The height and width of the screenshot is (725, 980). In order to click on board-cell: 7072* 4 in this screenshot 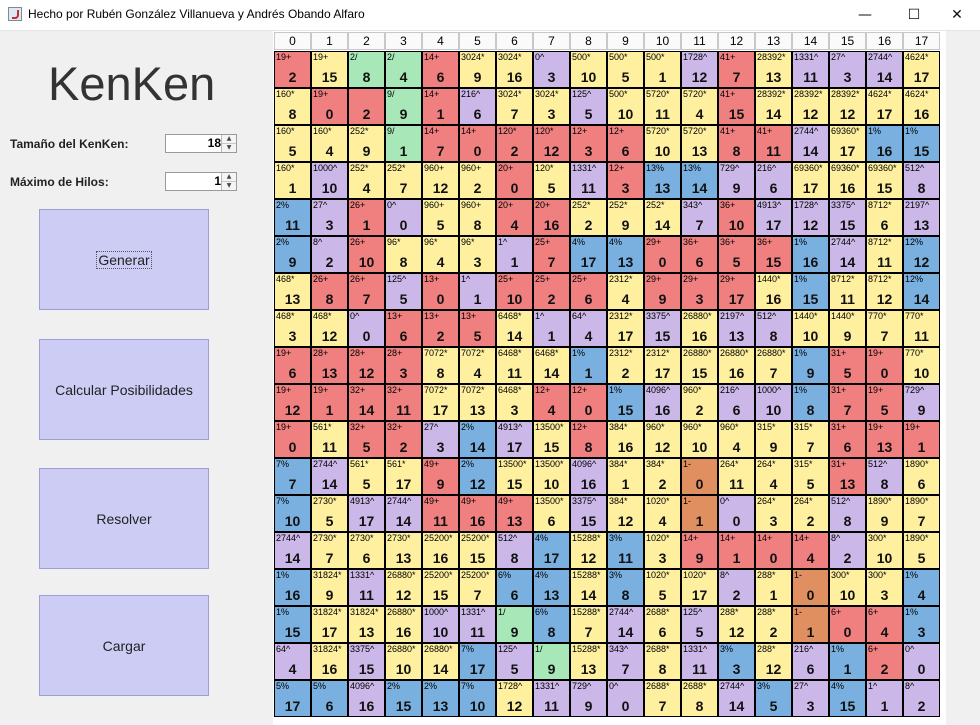, I will do `click(477, 365)`.